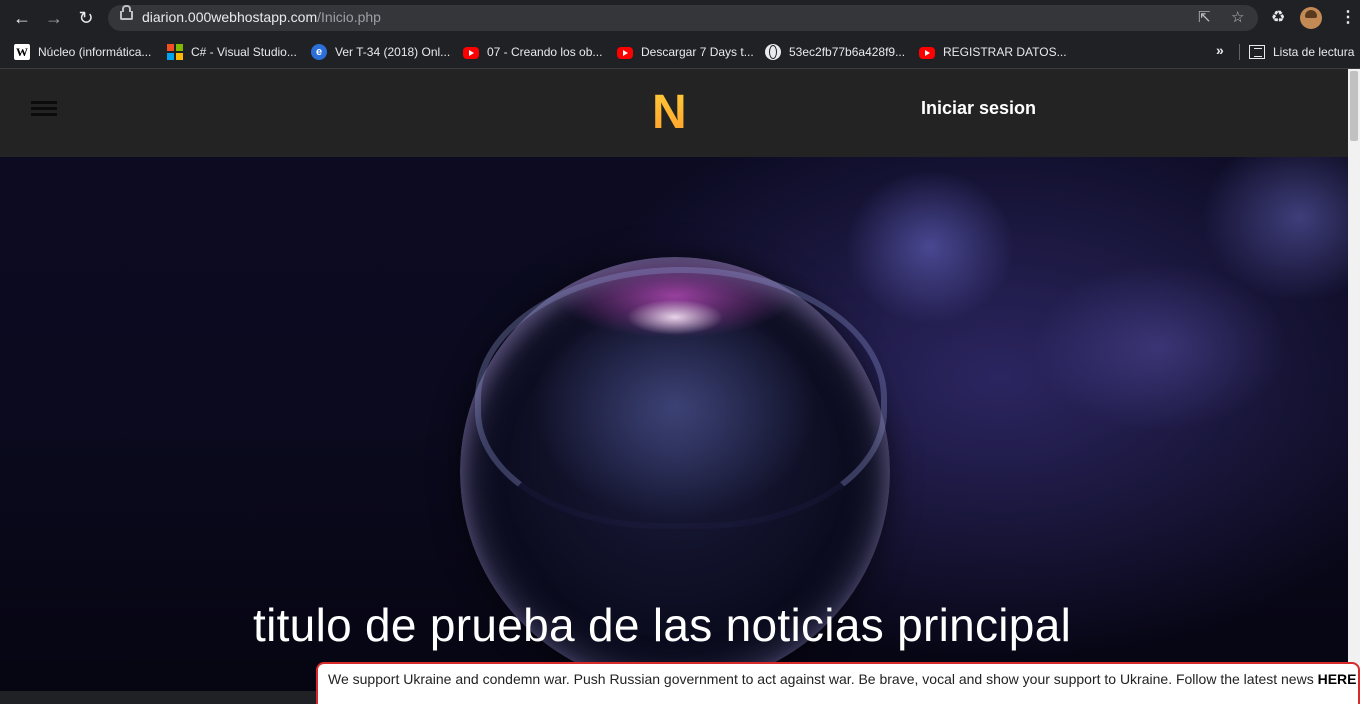 The height and width of the screenshot is (704, 1360). What do you see at coordinates (681, 398) in the screenshot?
I see `hero-image-reflection` at bounding box center [681, 398].